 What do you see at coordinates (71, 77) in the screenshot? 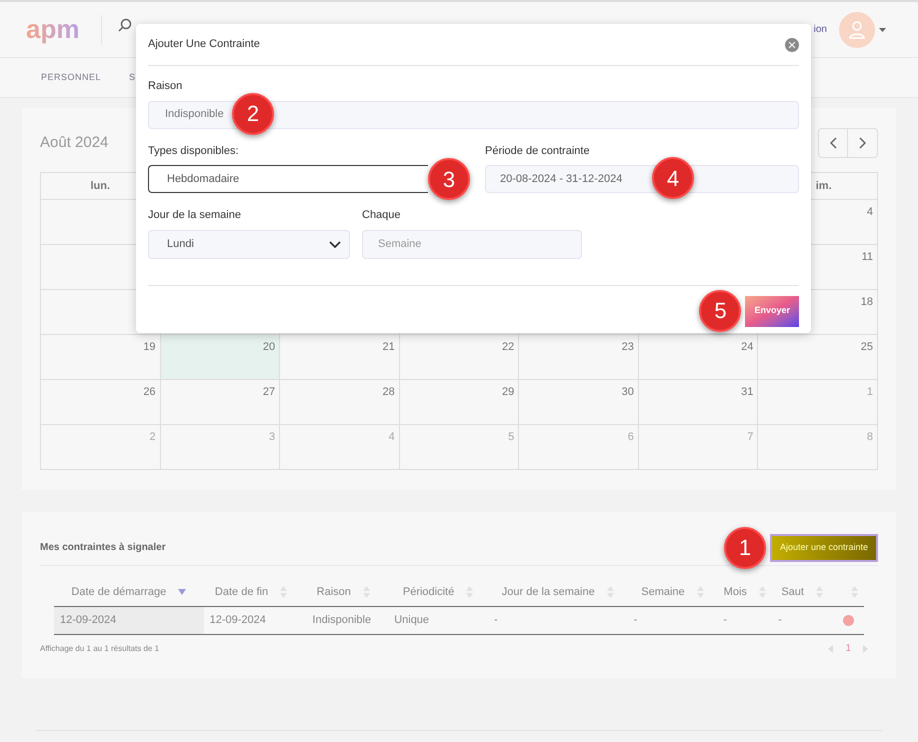
I see `nav-tab: PERSONNEL` at bounding box center [71, 77].